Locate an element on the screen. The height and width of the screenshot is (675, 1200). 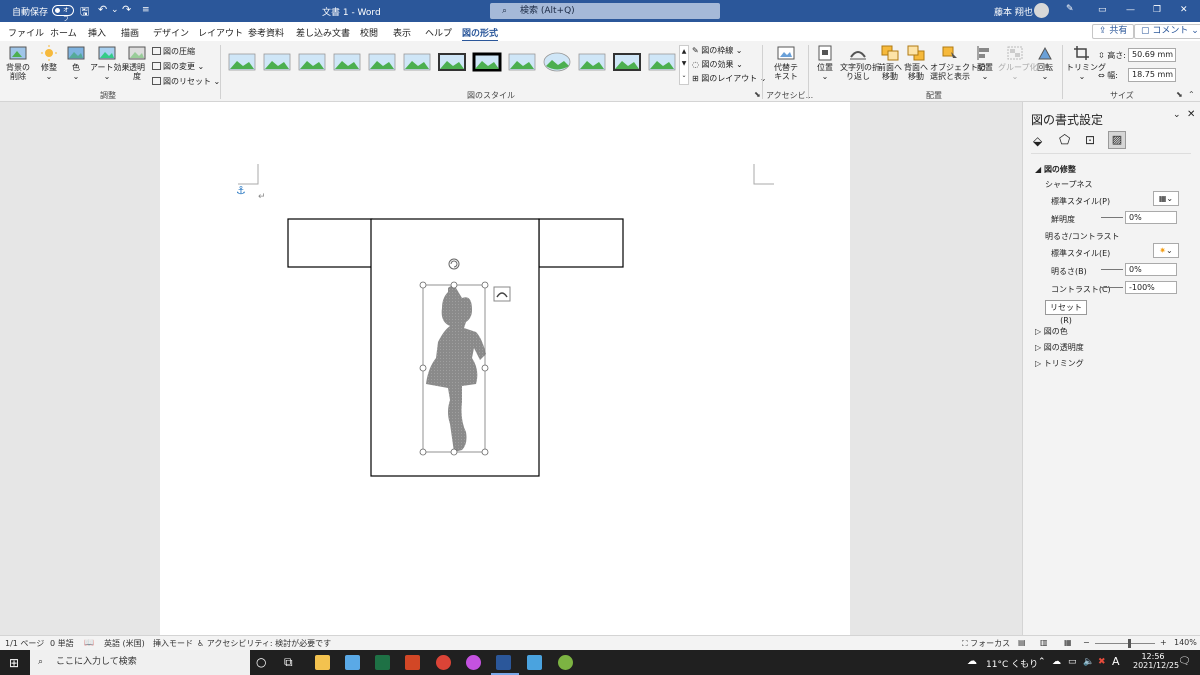
dialog-launcher-icon: ⬊ is located at coordinates (757, 94).